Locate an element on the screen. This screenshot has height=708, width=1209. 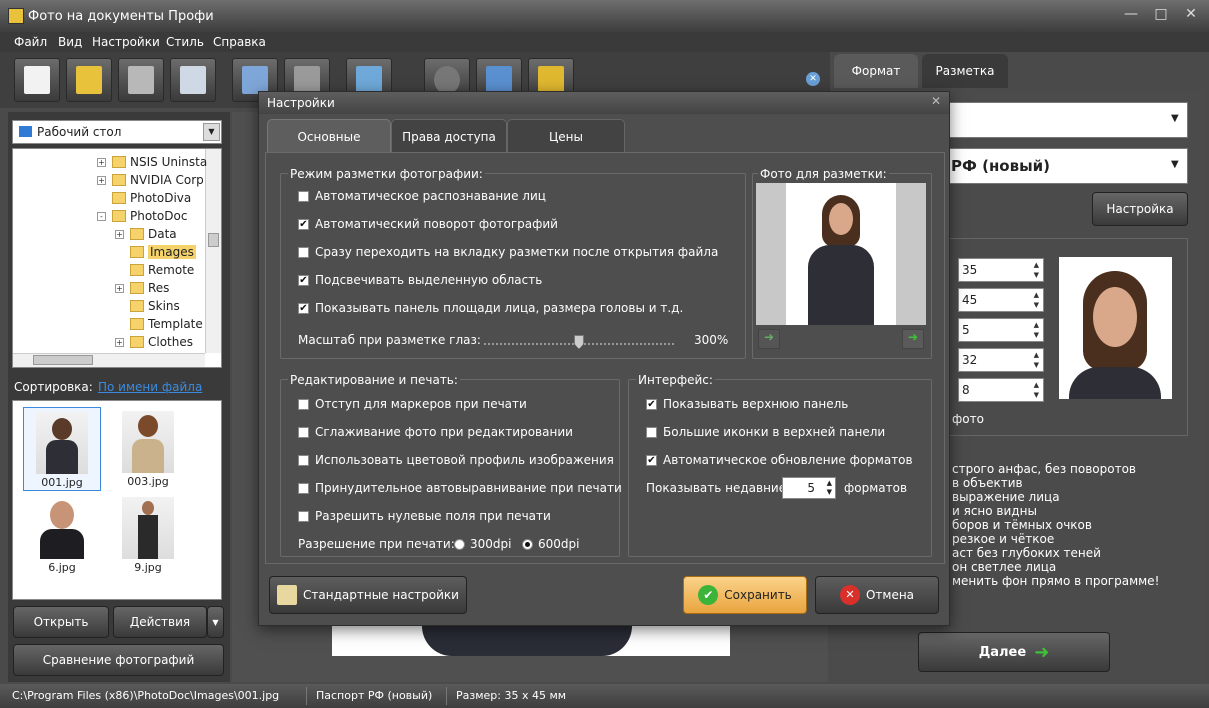
tab-format: Формат is located at coordinates (876, 71).